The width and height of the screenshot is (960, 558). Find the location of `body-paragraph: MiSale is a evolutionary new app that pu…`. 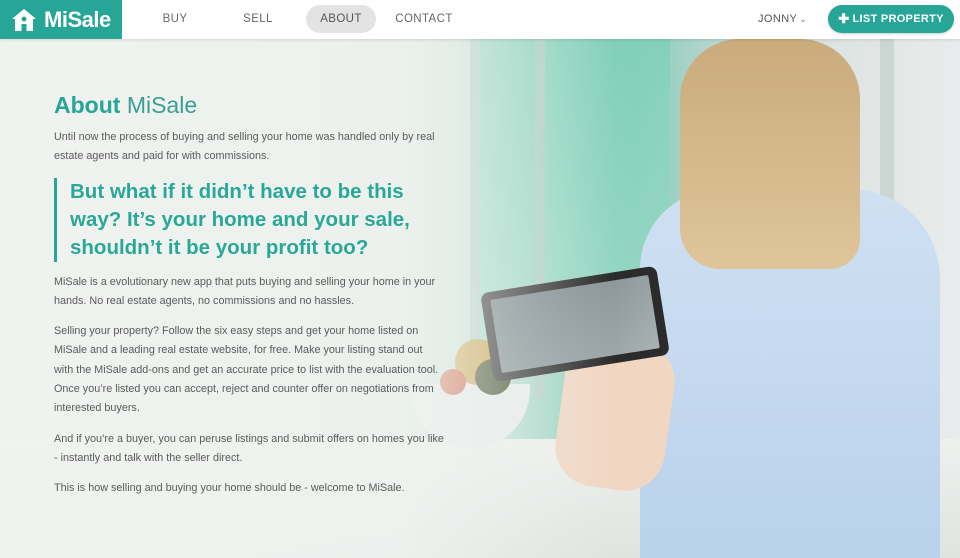

body-paragraph: MiSale is a evolutionary new app that pu… is located at coordinates (245, 291).